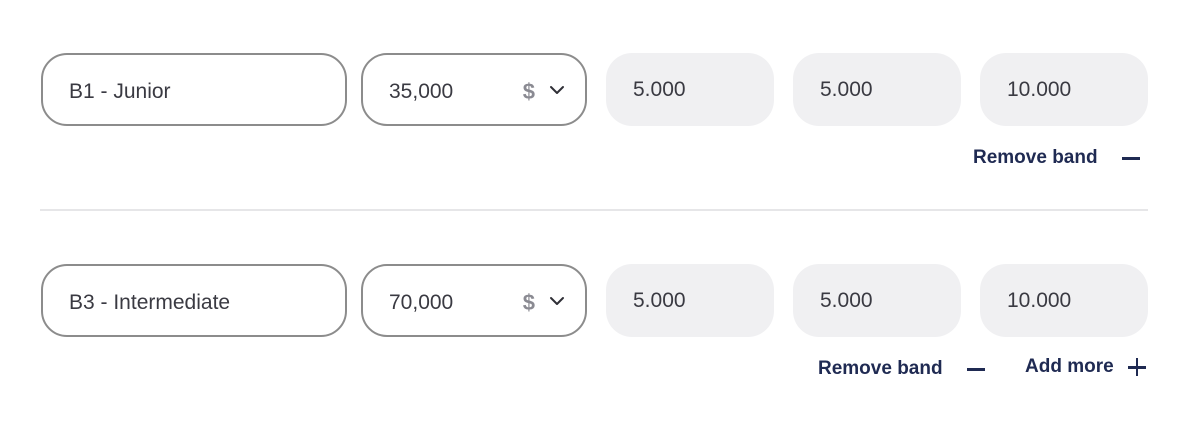  What do you see at coordinates (150, 302) in the screenshot?
I see `band-name-value: B3 - Intermediate` at bounding box center [150, 302].